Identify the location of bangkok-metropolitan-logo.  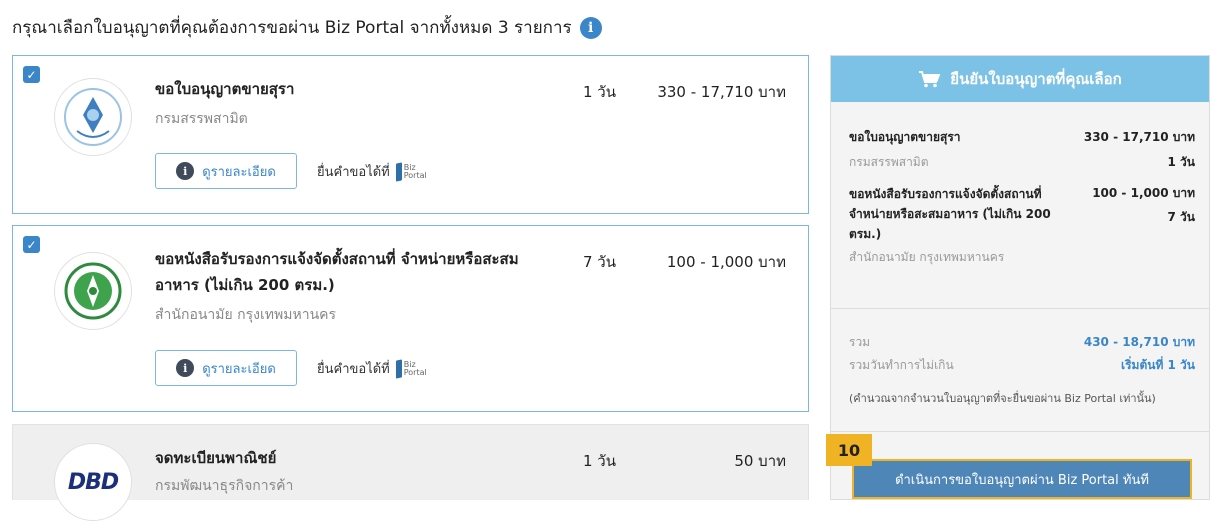
(93, 291).